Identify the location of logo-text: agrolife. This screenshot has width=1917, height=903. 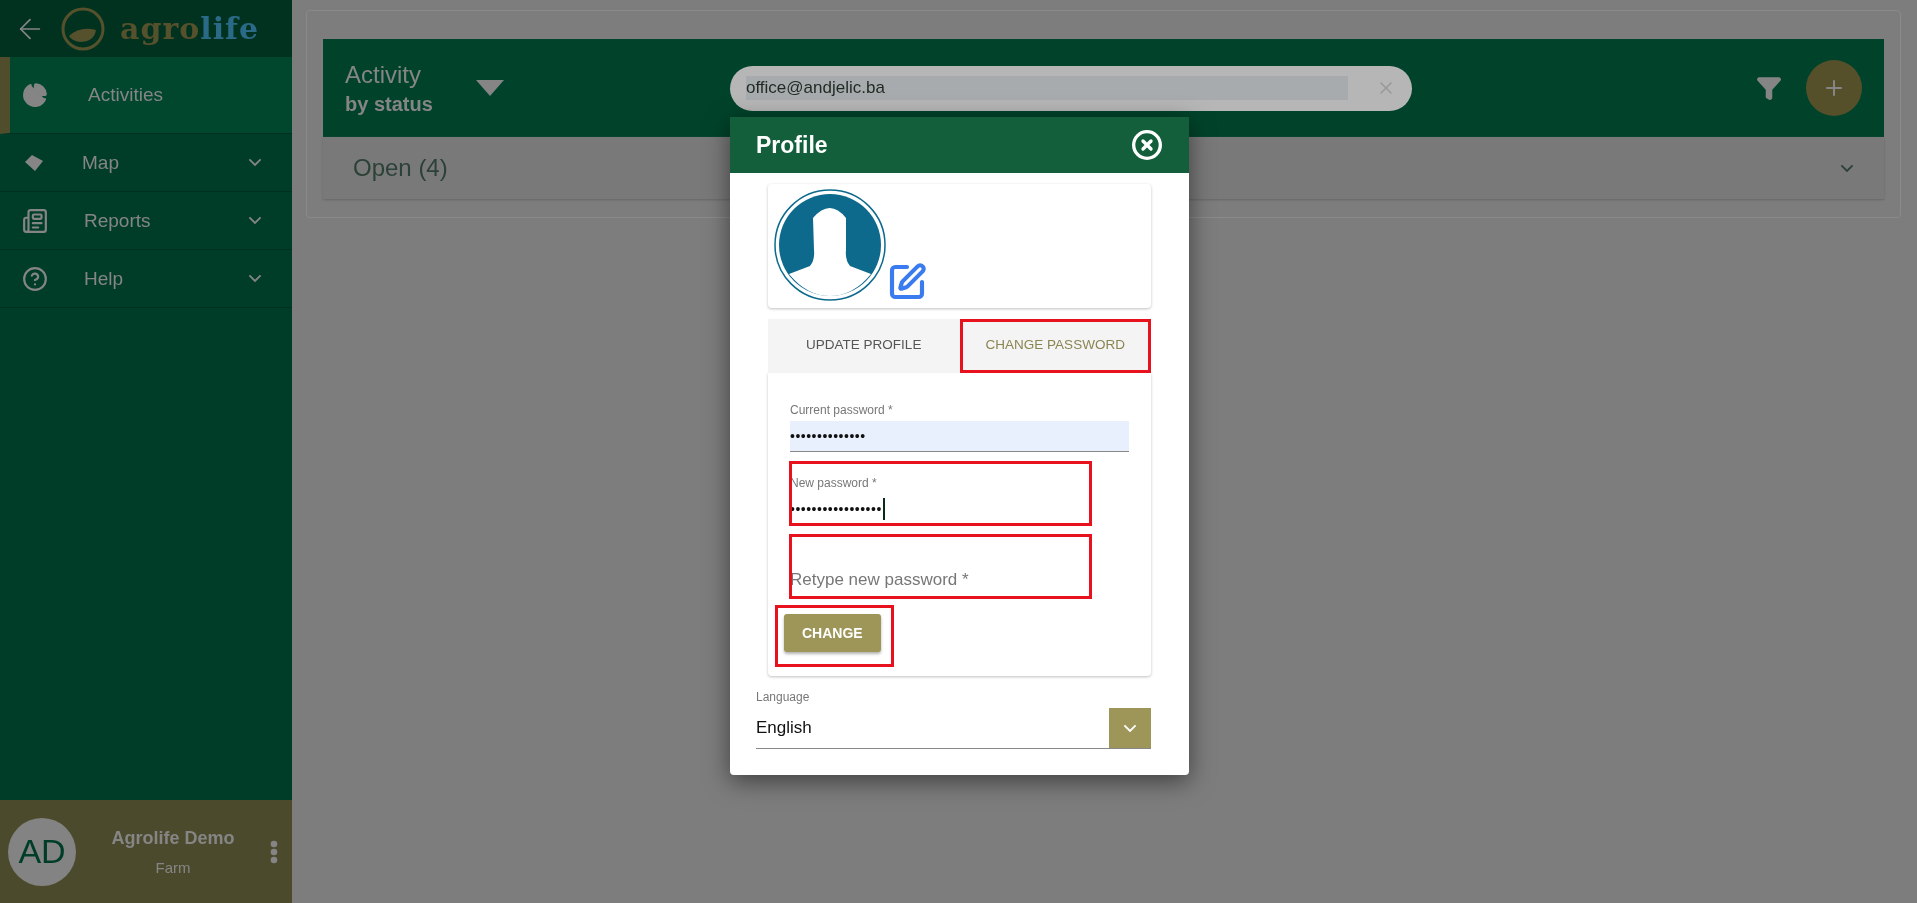
(190, 28).